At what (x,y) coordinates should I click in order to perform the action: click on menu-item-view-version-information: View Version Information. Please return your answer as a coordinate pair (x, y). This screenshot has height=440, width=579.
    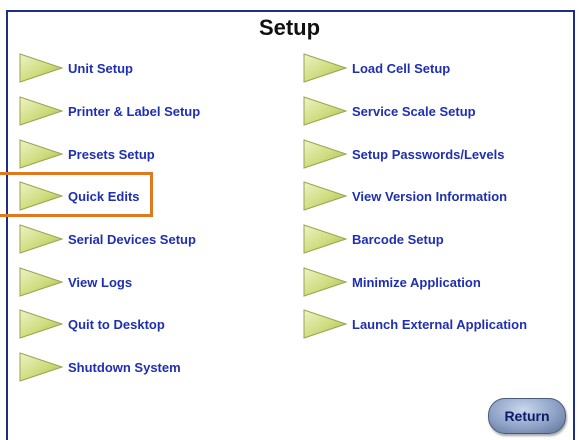
    Looking at the image, I should click on (404, 196).